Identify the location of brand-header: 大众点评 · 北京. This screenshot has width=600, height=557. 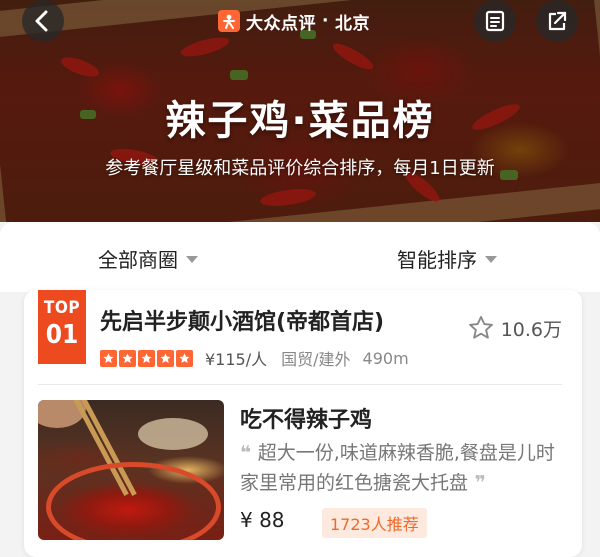
(294, 21).